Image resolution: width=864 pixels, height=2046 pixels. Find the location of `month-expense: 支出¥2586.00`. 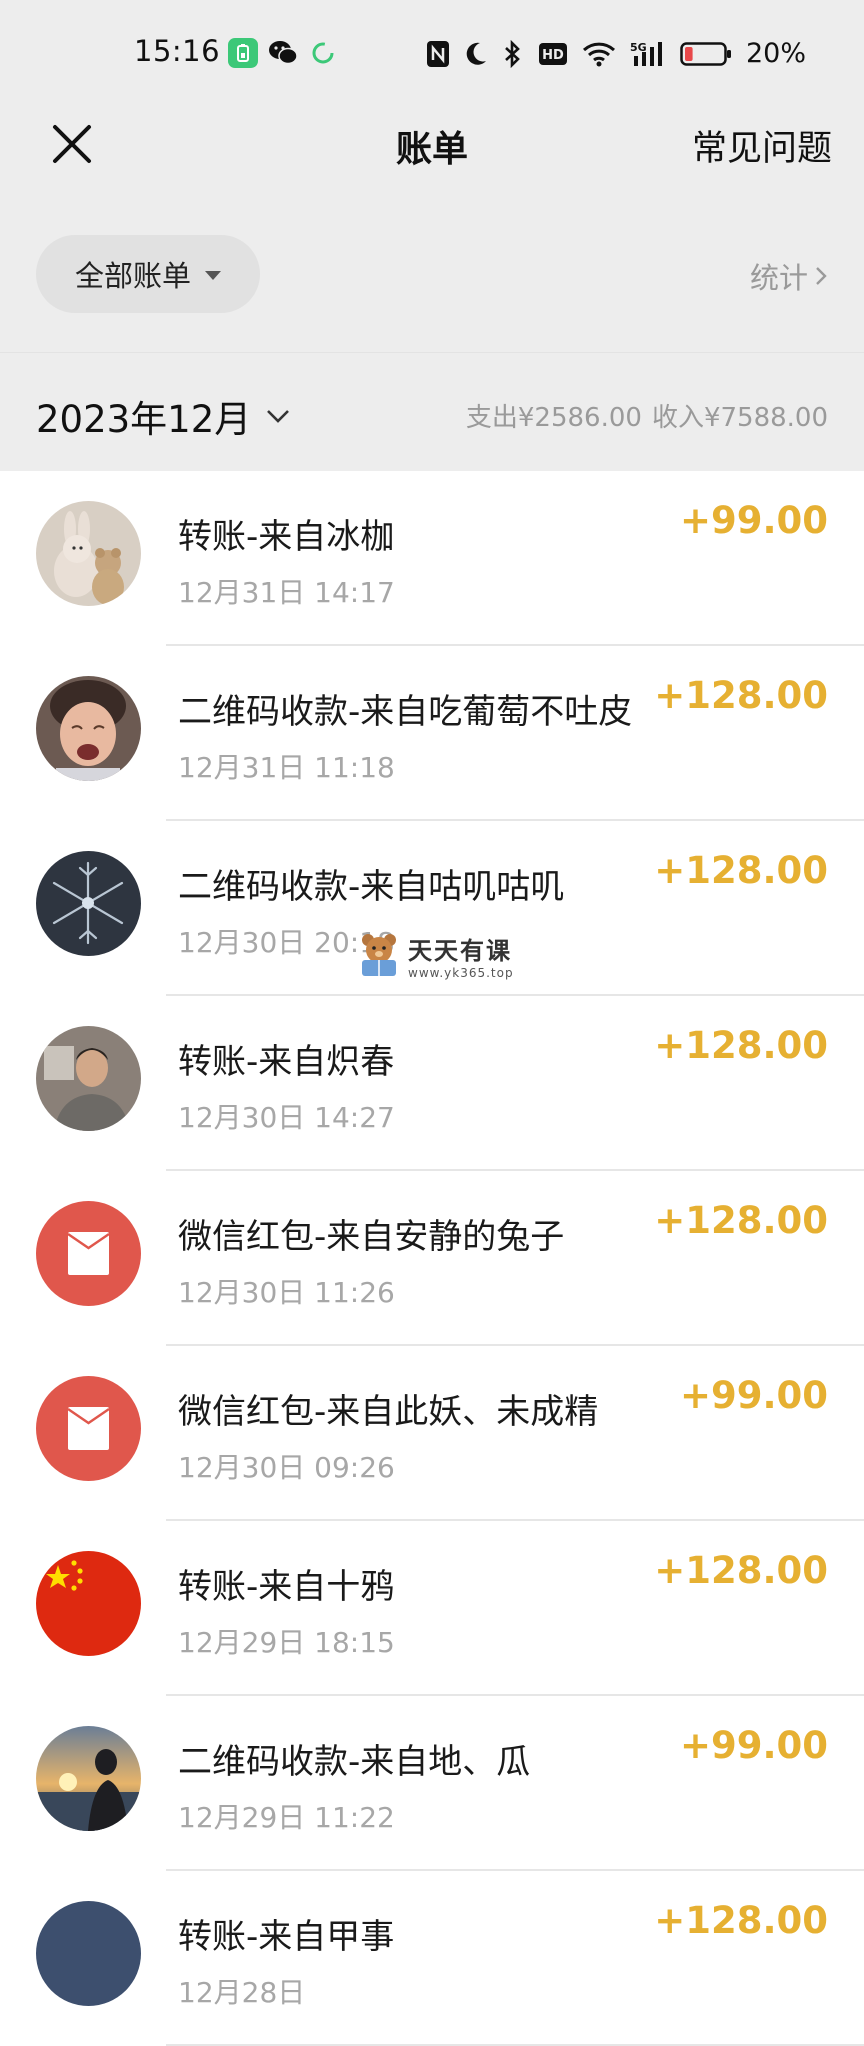

month-expense: 支出¥2586.00 is located at coordinates (553, 418).